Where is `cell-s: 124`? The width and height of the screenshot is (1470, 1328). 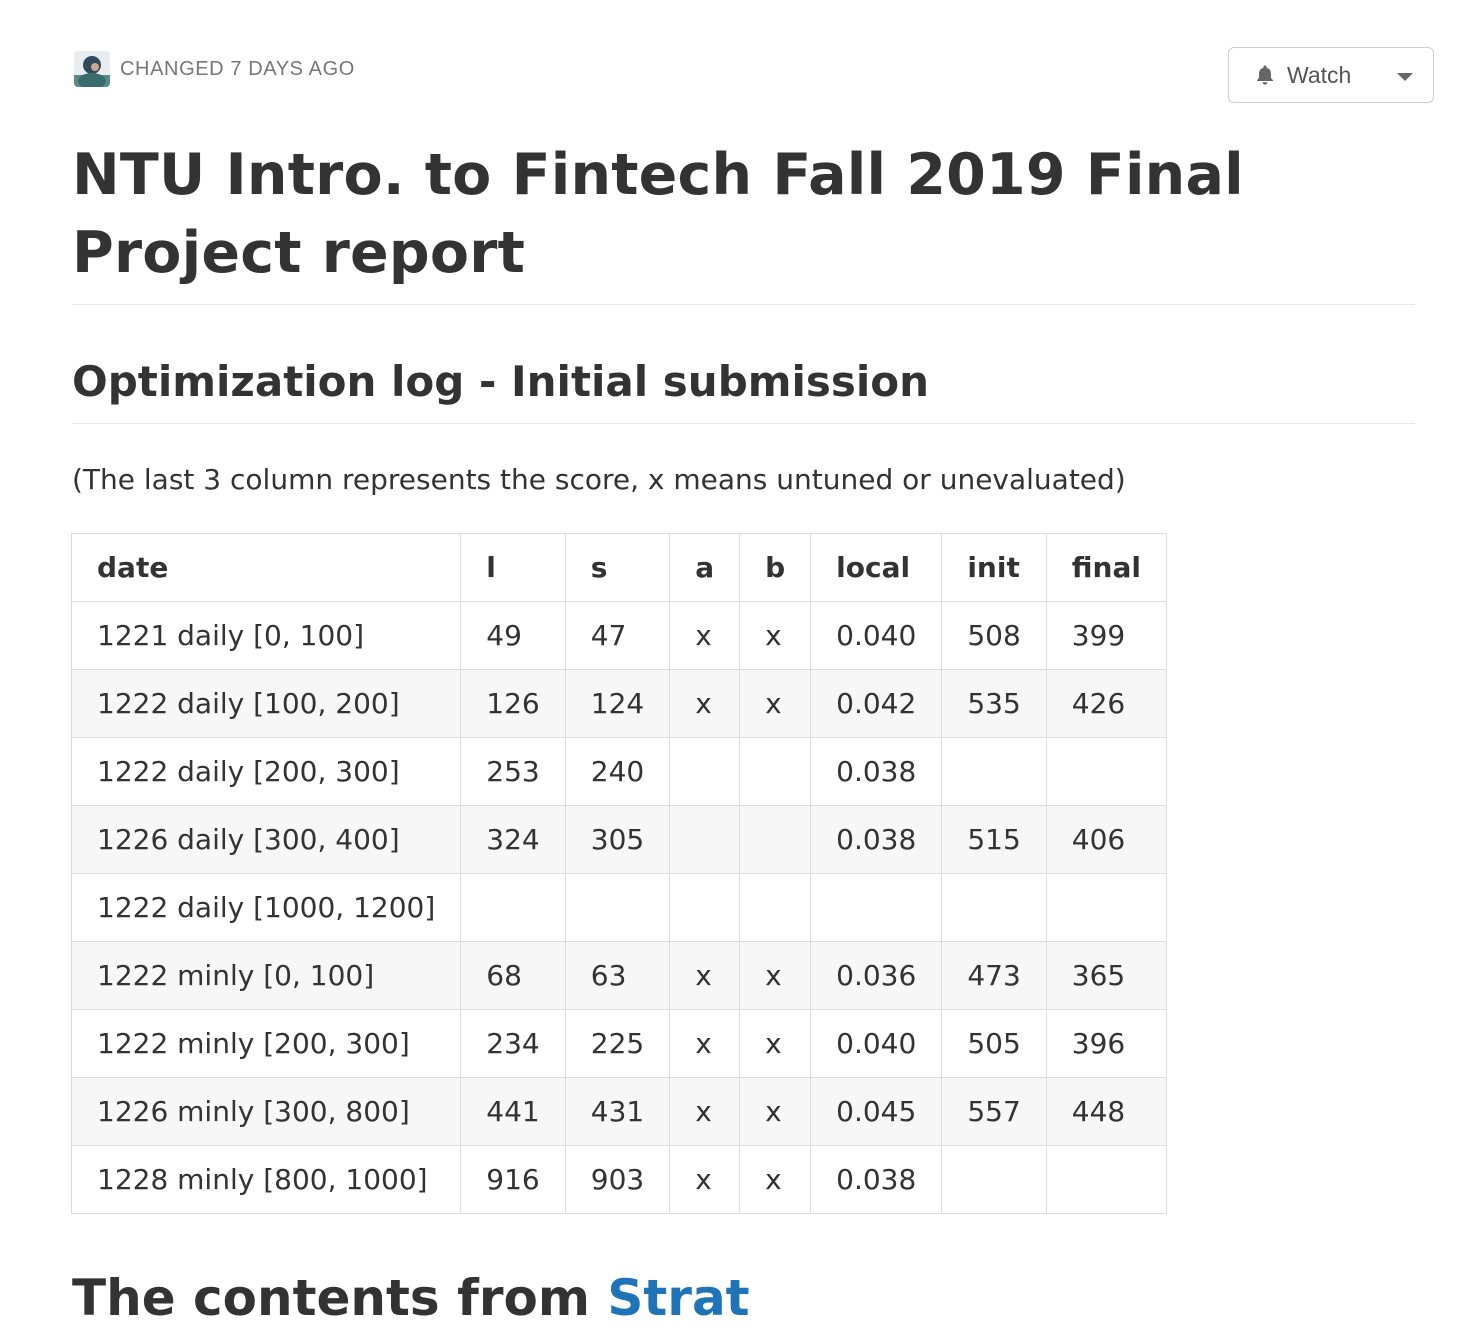
cell-s: 124 is located at coordinates (617, 703).